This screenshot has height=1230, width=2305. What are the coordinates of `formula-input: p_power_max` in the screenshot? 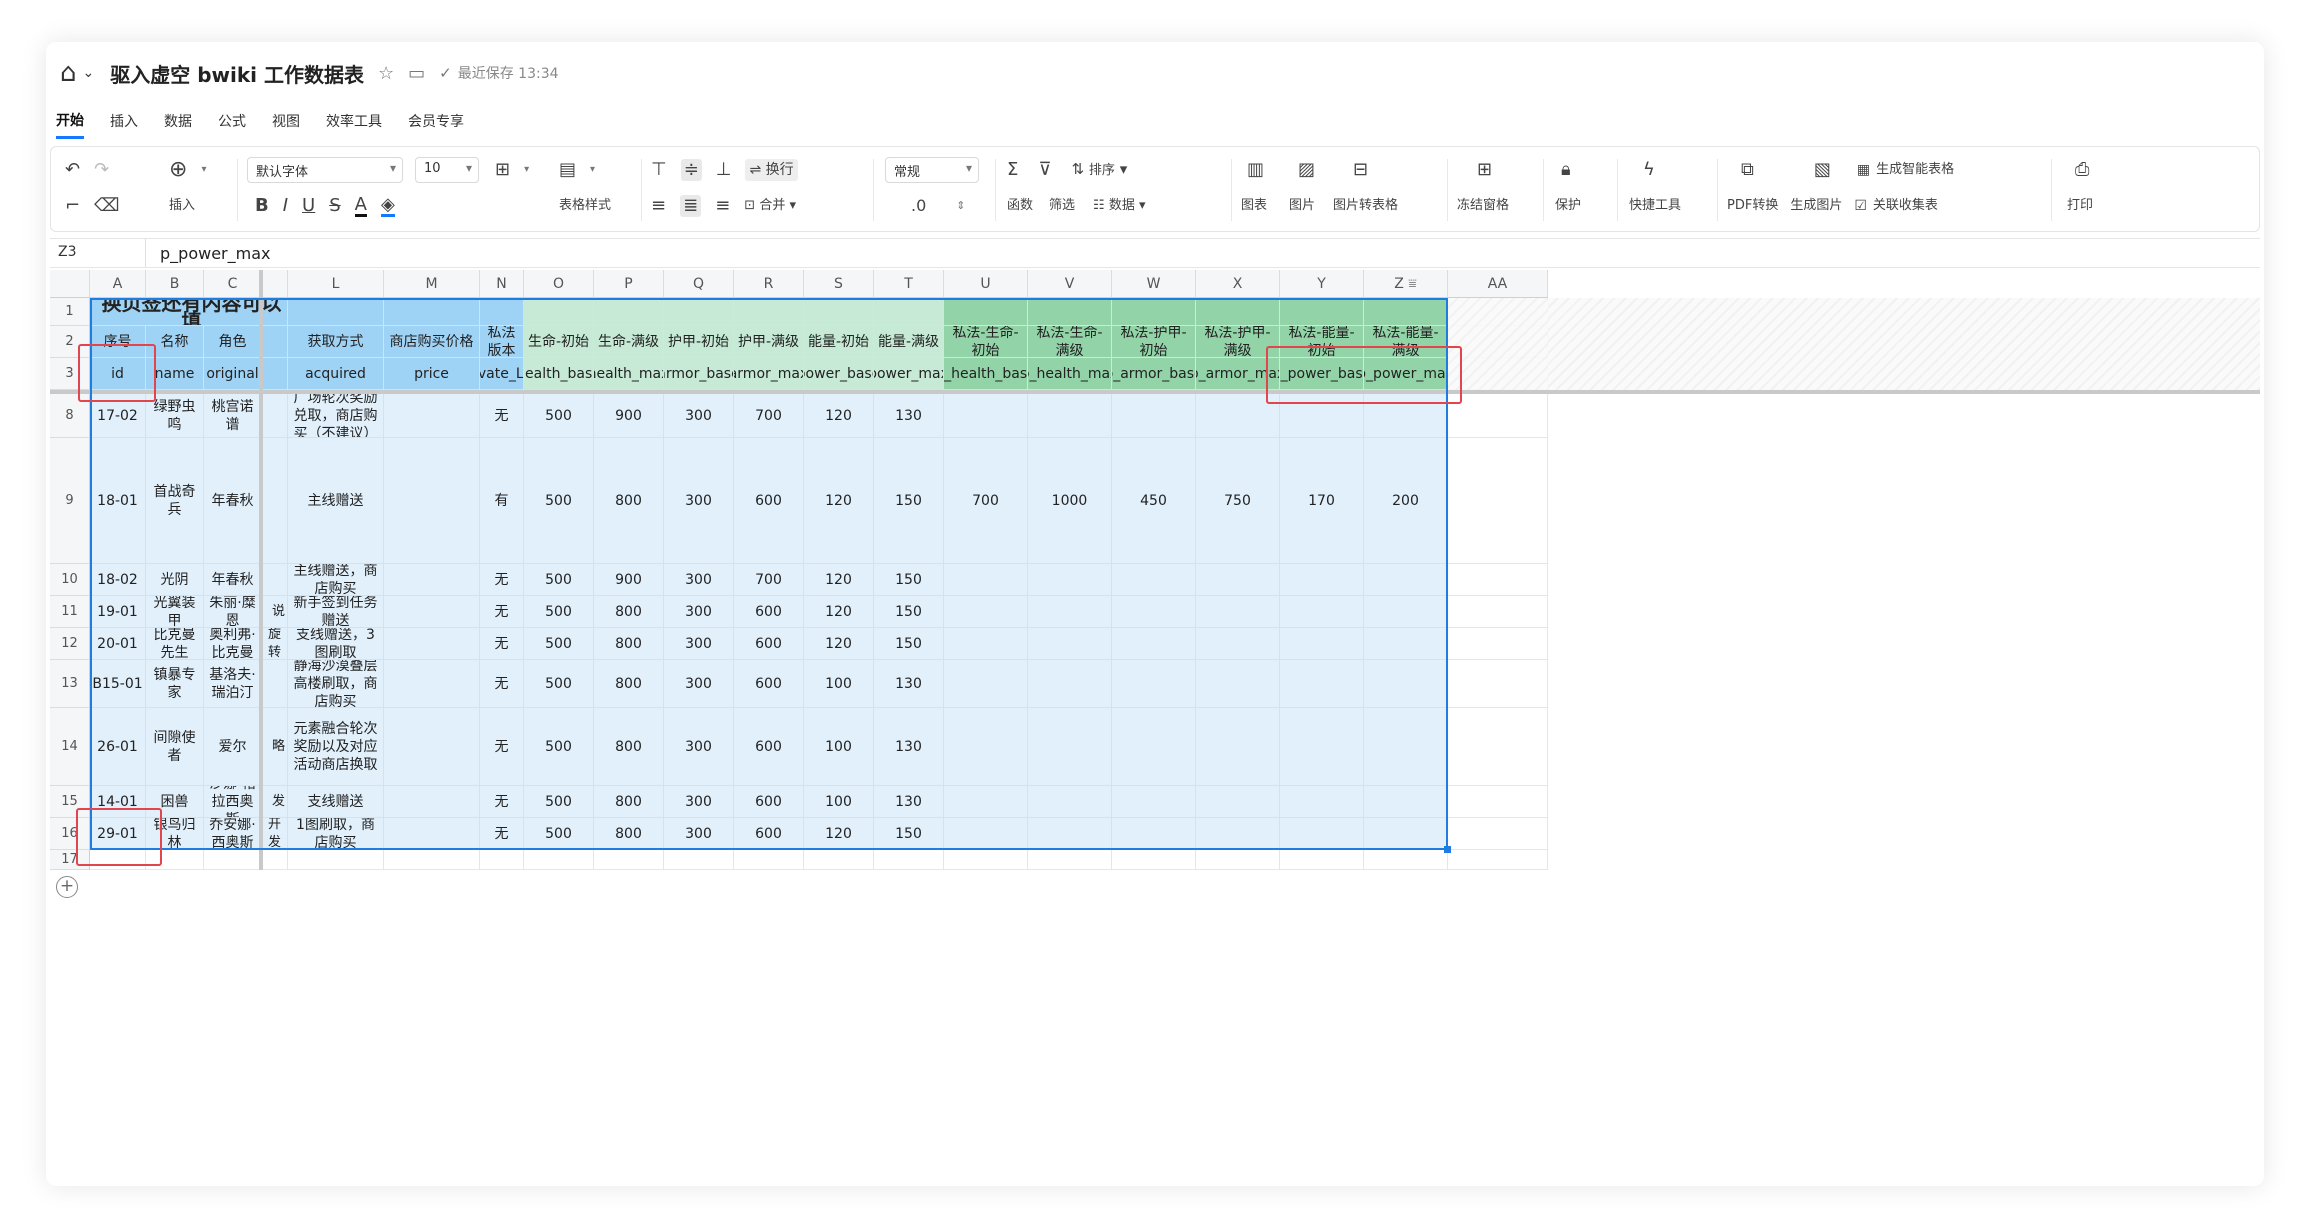 It's located at (215, 253).